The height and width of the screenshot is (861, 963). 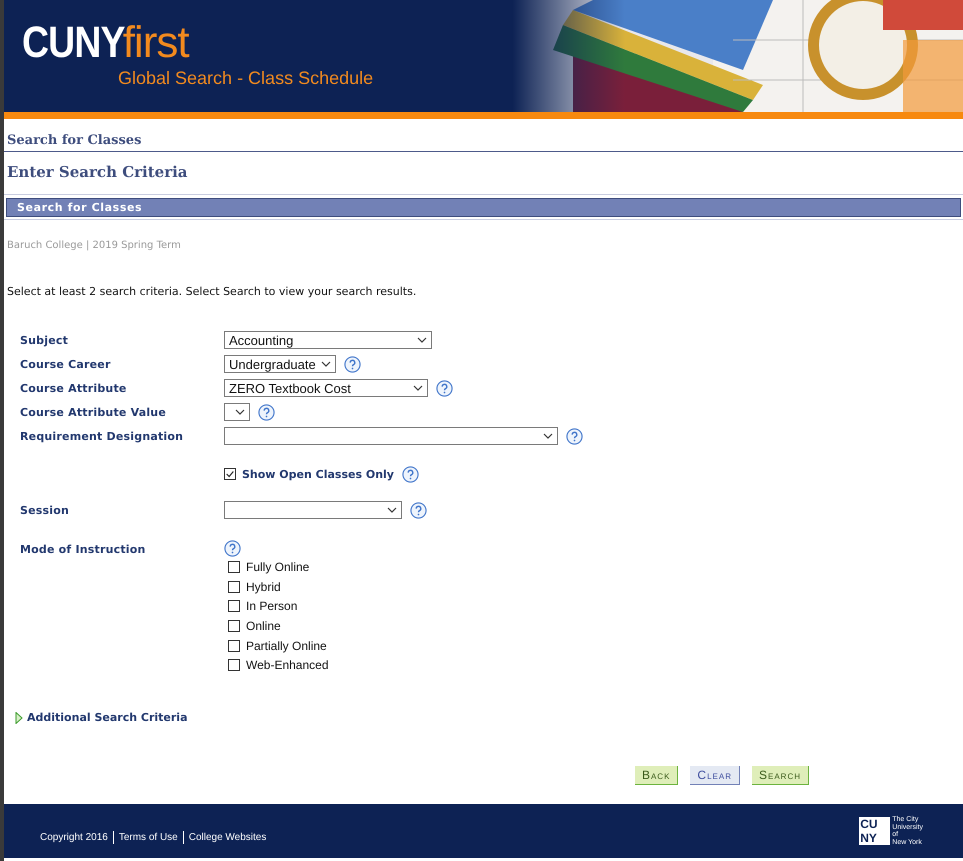 What do you see at coordinates (212, 291) in the screenshot?
I see `instructions: Select at least 2 search criteria. Select Search to view your search results.` at bounding box center [212, 291].